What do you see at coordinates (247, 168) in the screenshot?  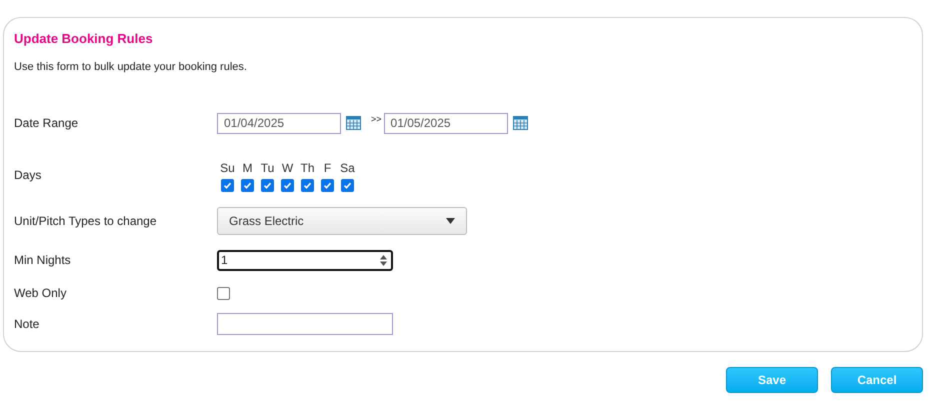 I see `day-label: M` at bounding box center [247, 168].